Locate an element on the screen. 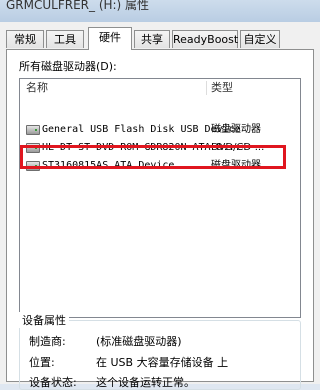  column-divider is located at coordinates (206, 88).